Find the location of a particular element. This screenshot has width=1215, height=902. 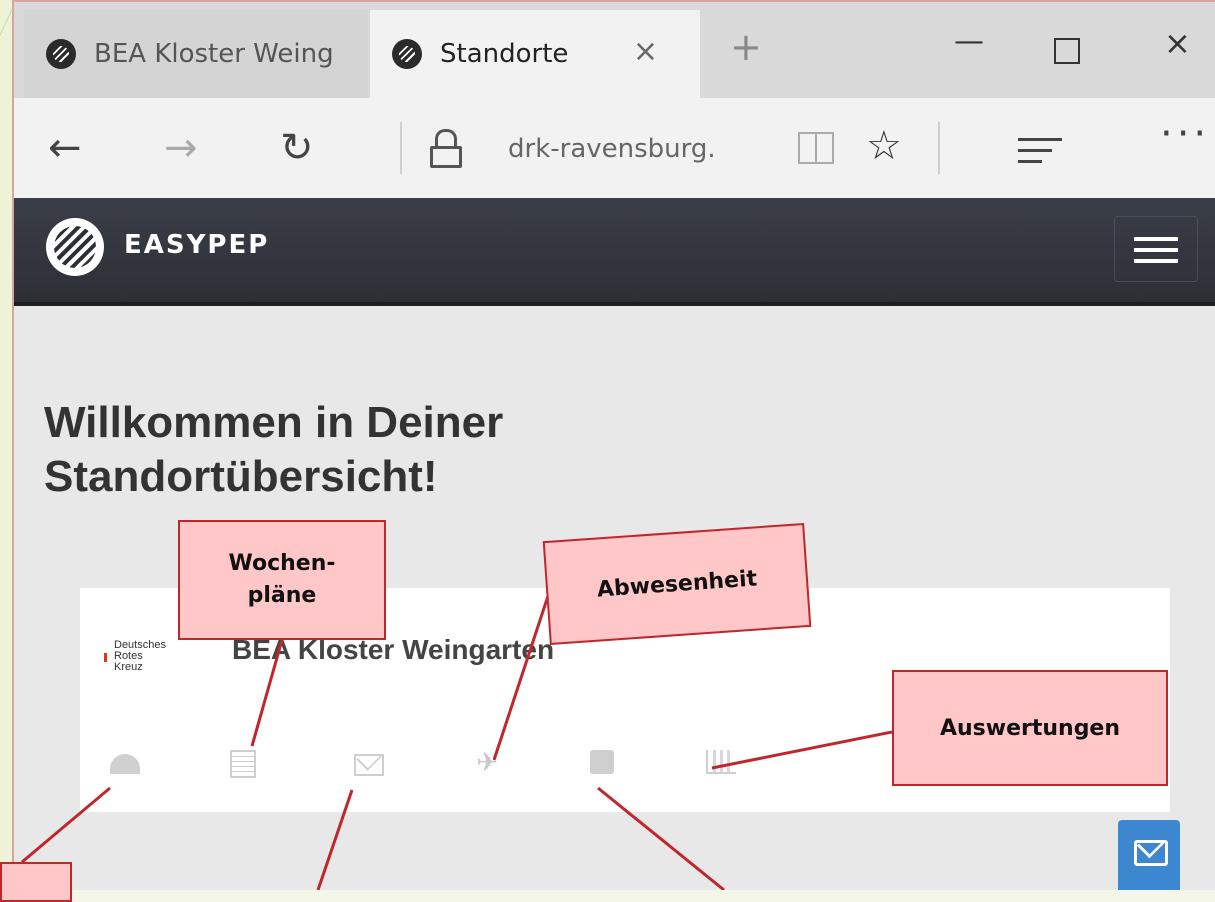

tab-bea-kloster: BEA Kloster Weing is located at coordinates (196, 54).